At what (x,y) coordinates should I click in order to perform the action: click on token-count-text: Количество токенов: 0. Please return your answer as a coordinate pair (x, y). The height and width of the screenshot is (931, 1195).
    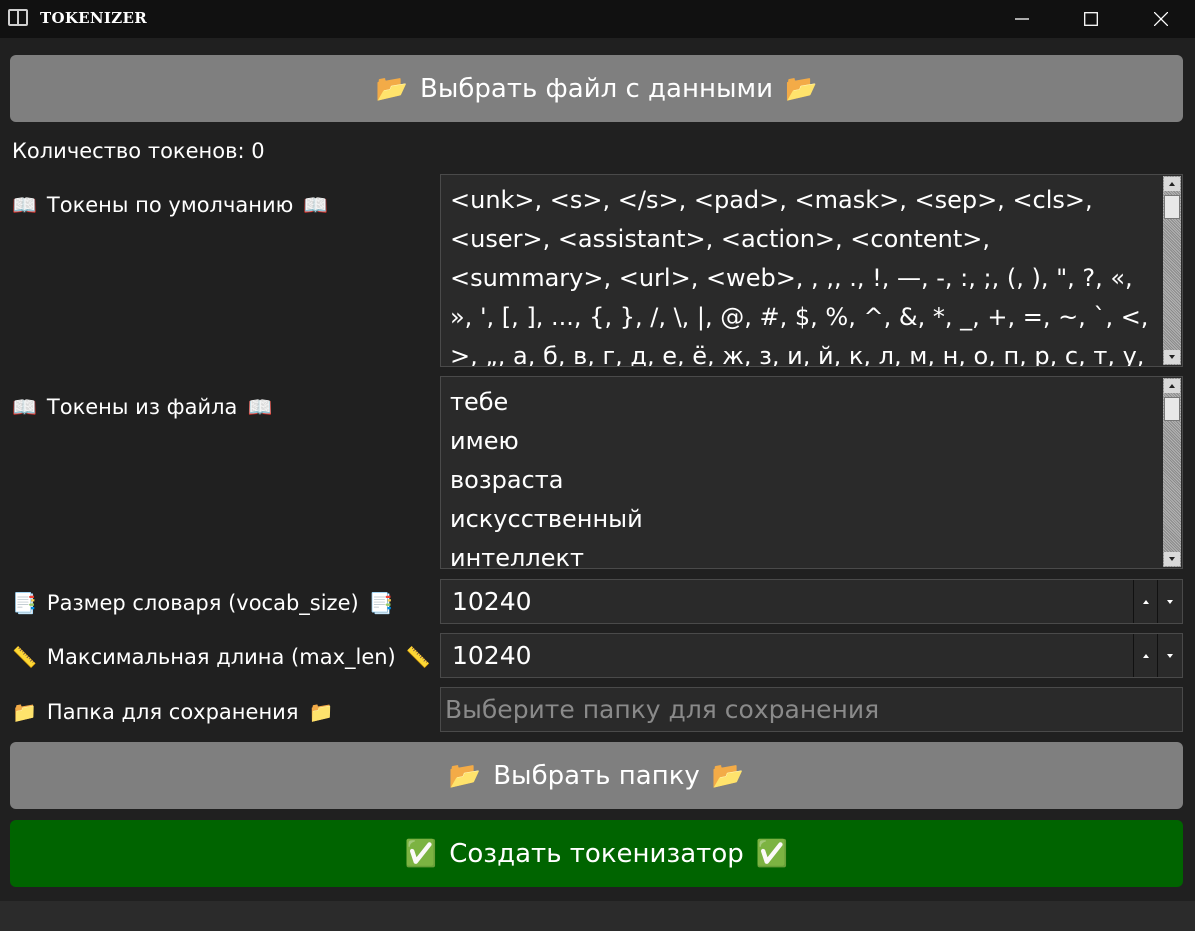
    Looking at the image, I should click on (138, 151).